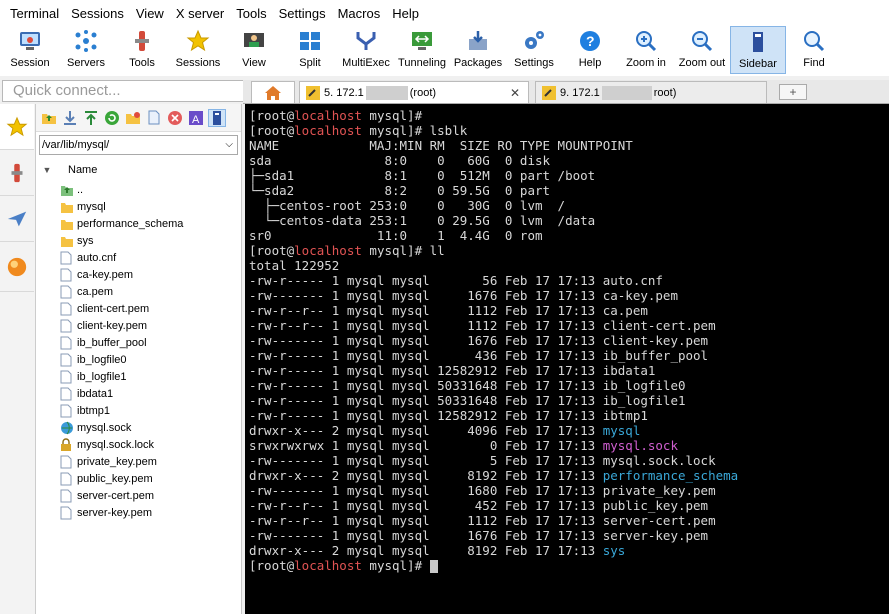 Image resolution: width=889 pixels, height=614 pixels. Describe the element at coordinates (17, 127) in the screenshot. I see `sidebar-tab-sessions` at that location.